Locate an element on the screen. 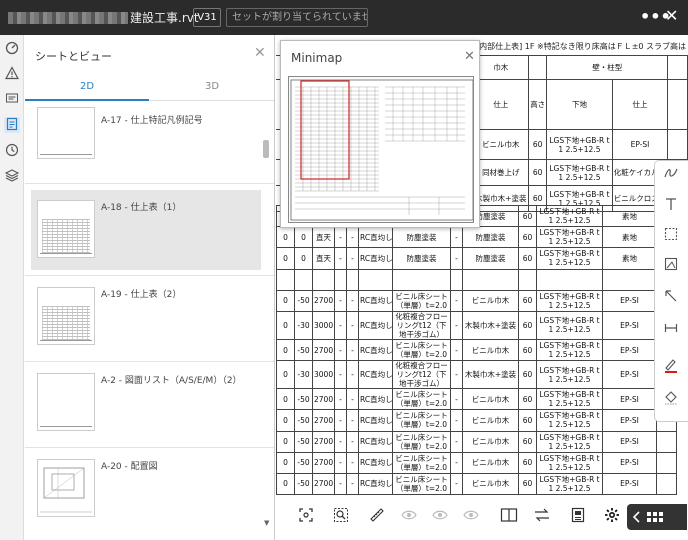  schedule-header: [内部仕上表] 1F ※特記なき限り床高はＦＬ±0 スラブ高はＦＬ−1 is located at coordinates (582, 46).